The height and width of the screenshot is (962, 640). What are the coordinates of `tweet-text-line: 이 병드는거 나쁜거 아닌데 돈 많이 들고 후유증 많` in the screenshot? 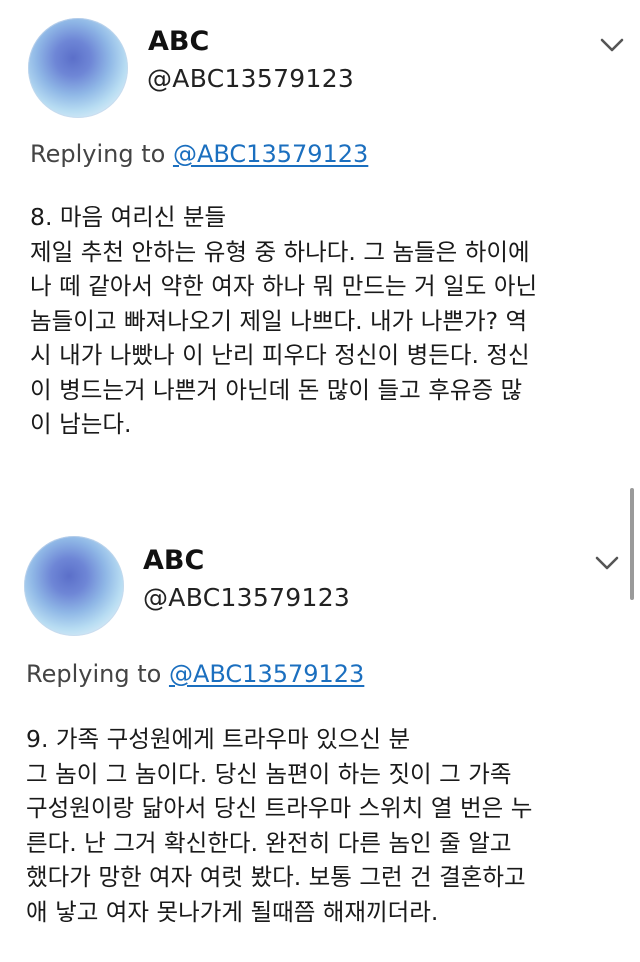 It's located at (276, 389).